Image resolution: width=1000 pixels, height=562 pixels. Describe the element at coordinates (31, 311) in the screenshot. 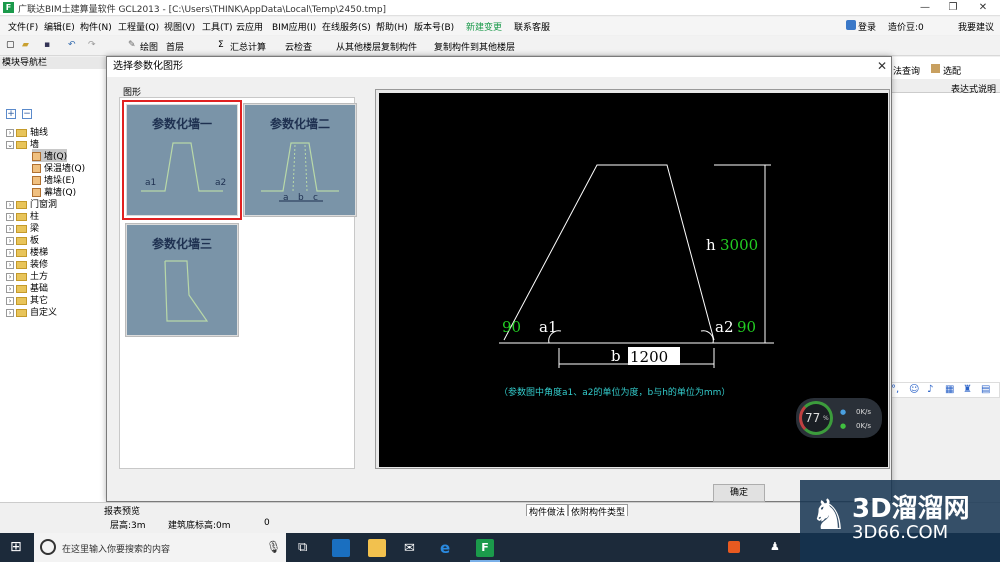

I see `tree-item-custom: › 自定义` at that location.